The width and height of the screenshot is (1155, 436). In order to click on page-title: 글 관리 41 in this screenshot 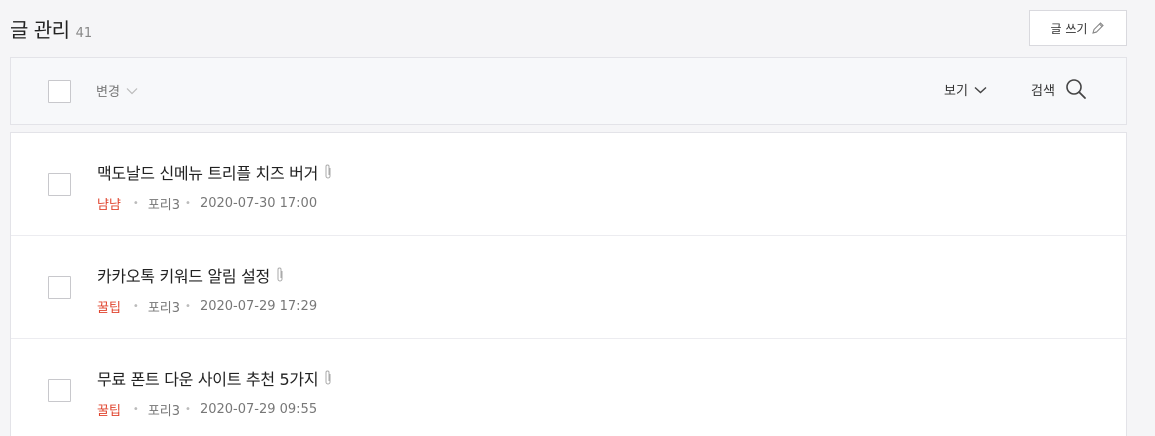, I will do `click(51, 28)`.